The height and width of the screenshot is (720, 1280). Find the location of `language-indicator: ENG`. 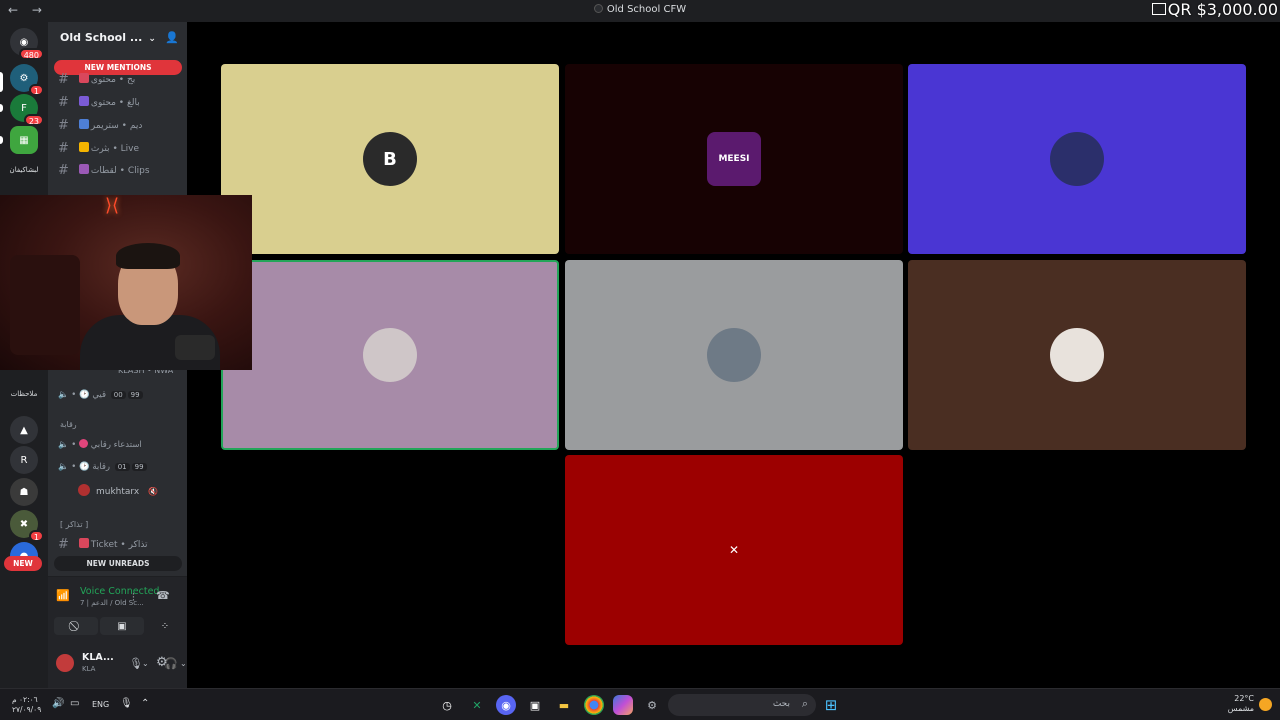

language-indicator: ENG is located at coordinates (100, 704).